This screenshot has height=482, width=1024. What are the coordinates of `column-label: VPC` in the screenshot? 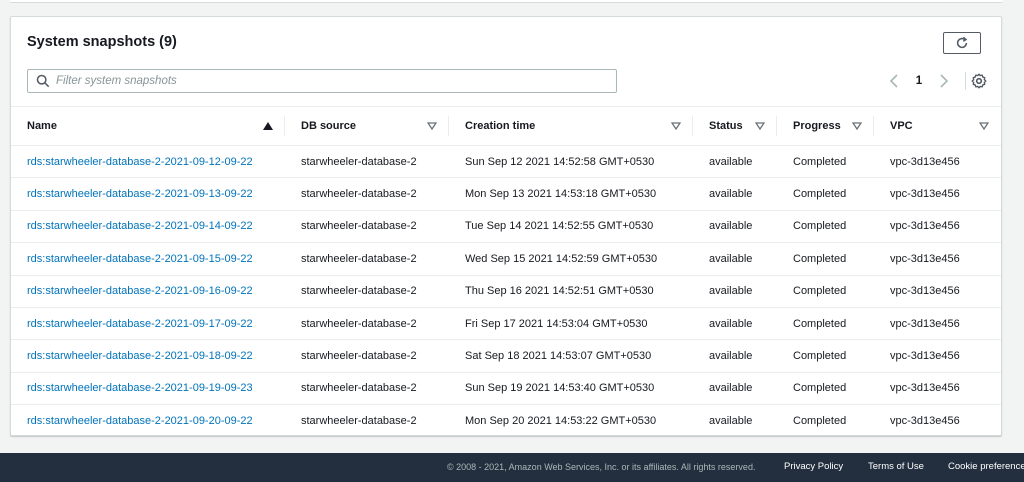 It's located at (901, 126).